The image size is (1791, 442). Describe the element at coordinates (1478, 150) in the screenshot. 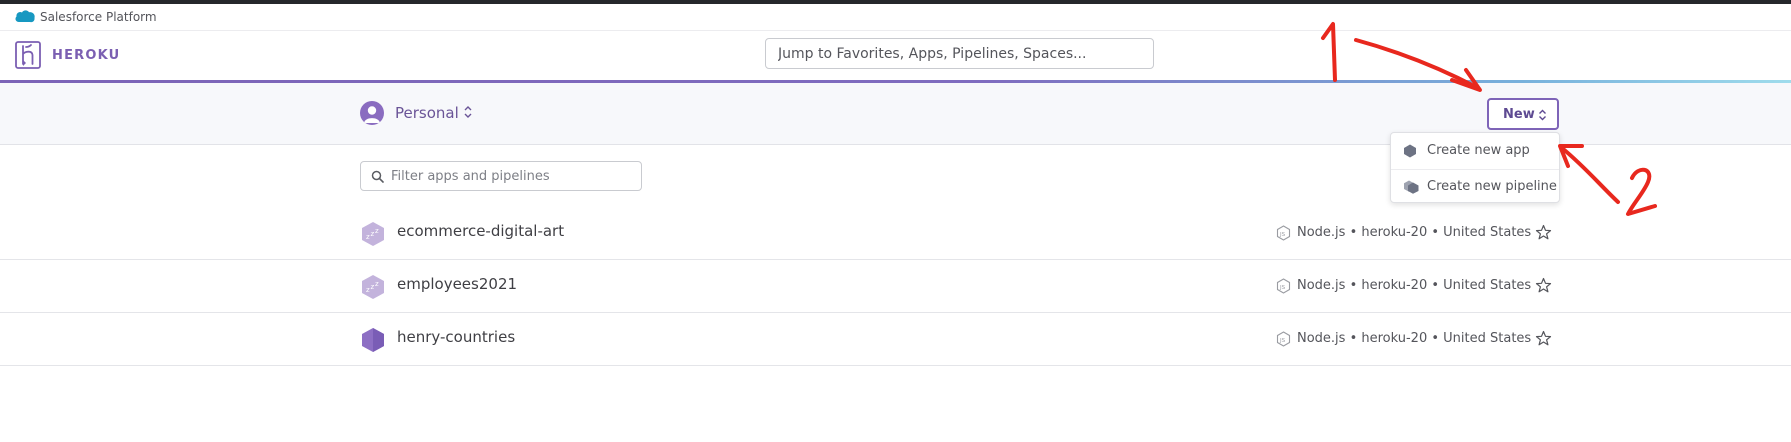

I see `menu-item-label: Create new app` at that location.